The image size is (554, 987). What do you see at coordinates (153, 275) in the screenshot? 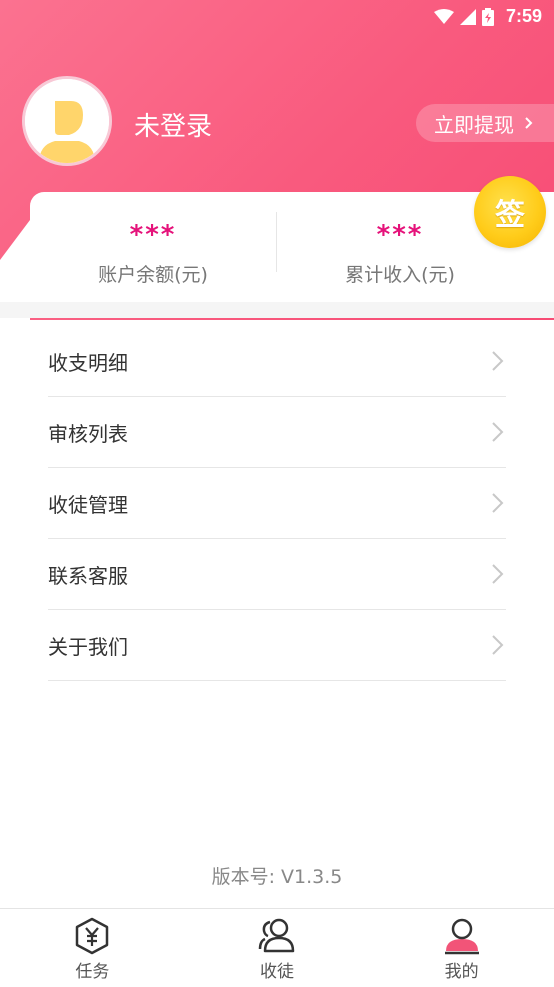
I see `account-balance-label: 账户余额(元)` at bounding box center [153, 275].